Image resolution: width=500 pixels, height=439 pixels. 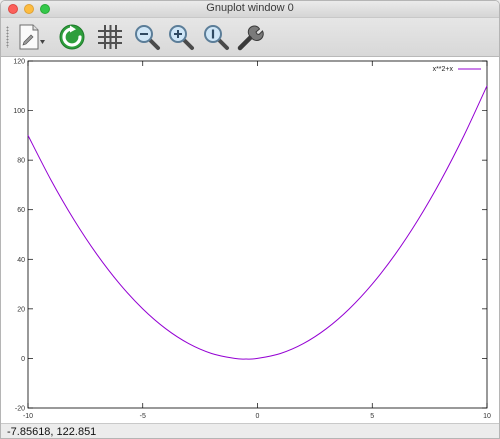 What do you see at coordinates (28, 416) in the screenshot?
I see `x-tick-label: -10` at bounding box center [28, 416].